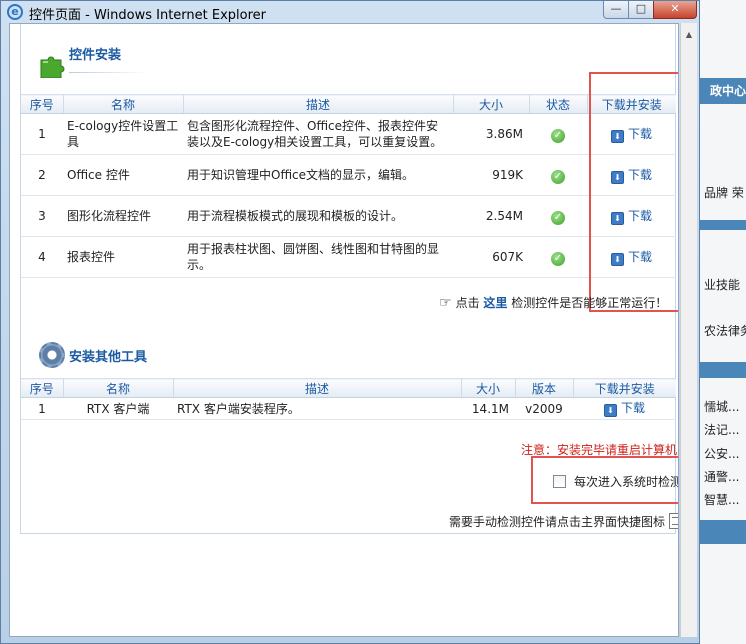 The width and height of the screenshot is (746, 644). What do you see at coordinates (317, 408) in the screenshot?
I see `tool-description: RTX 客户端安装程序。` at bounding box center [317, 408].